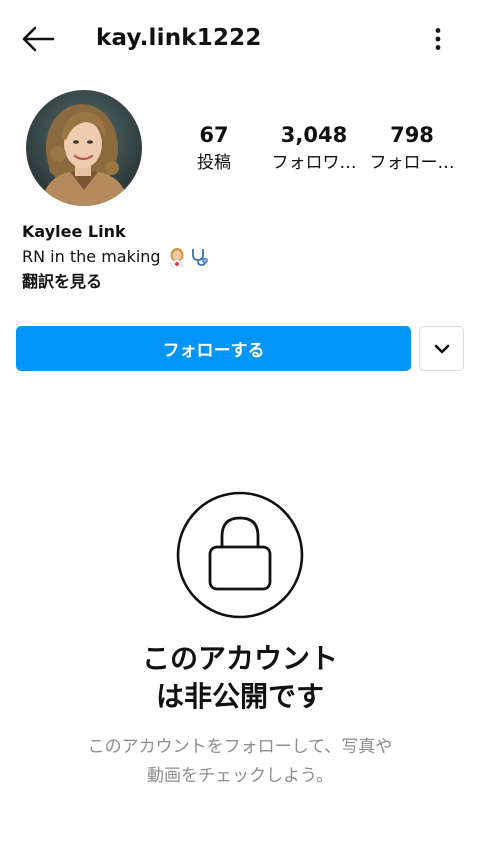  I want to click on avatar-image, so click(84, 148).